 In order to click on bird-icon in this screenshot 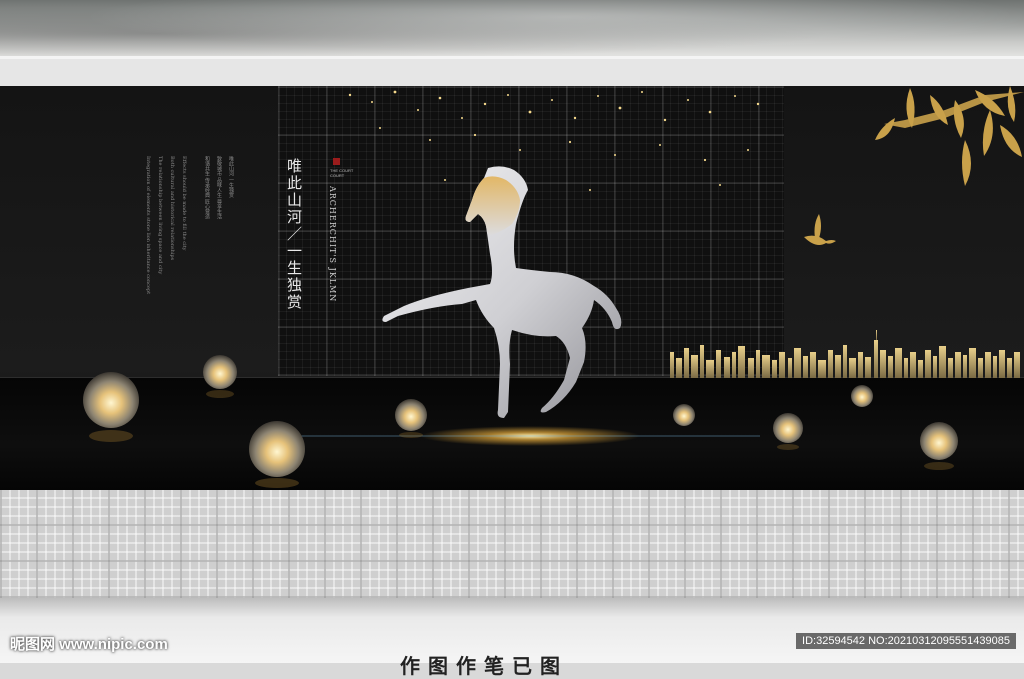, I will do `click(820, 229)`.